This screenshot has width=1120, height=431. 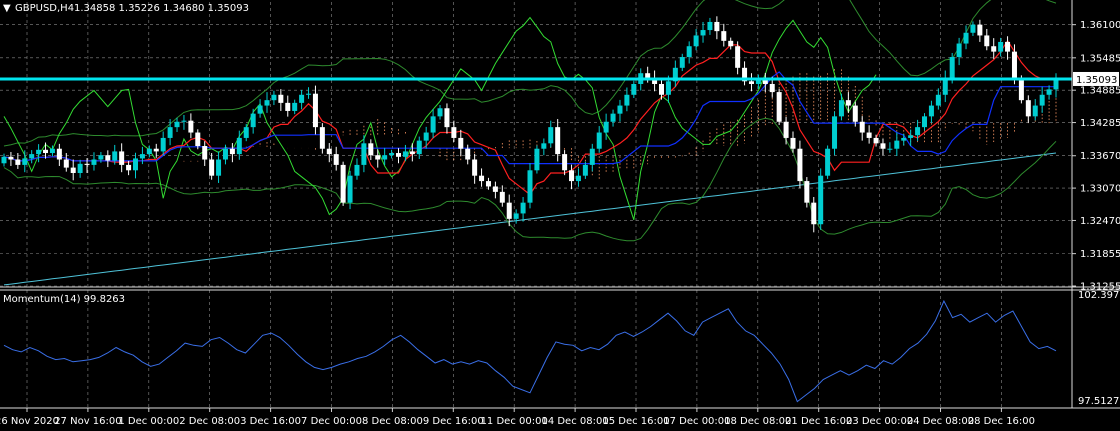 I want to click on x-tick-label: 1 Dec 00:00, so click(x=148, y=421).